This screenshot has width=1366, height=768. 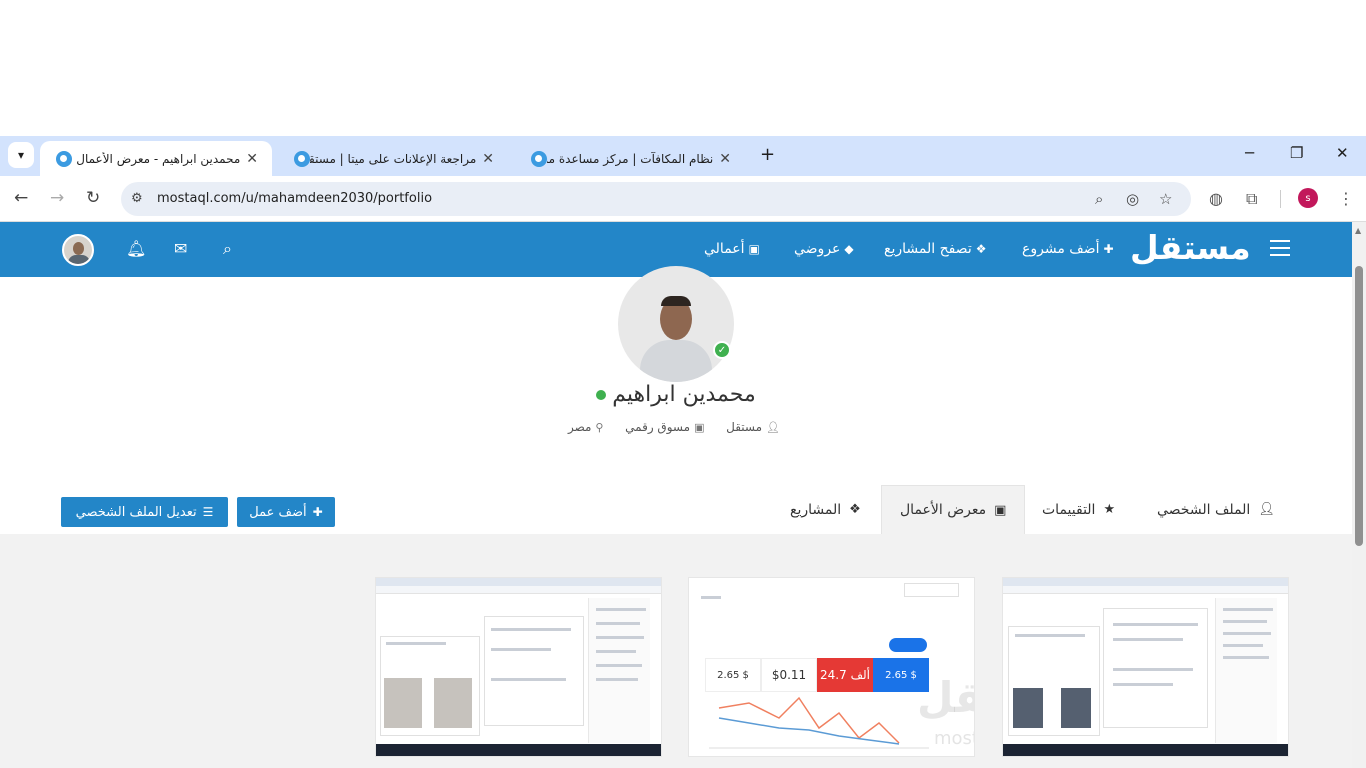 I want to click on zoom-icon: ⌕, so click(x=1099, y=199).